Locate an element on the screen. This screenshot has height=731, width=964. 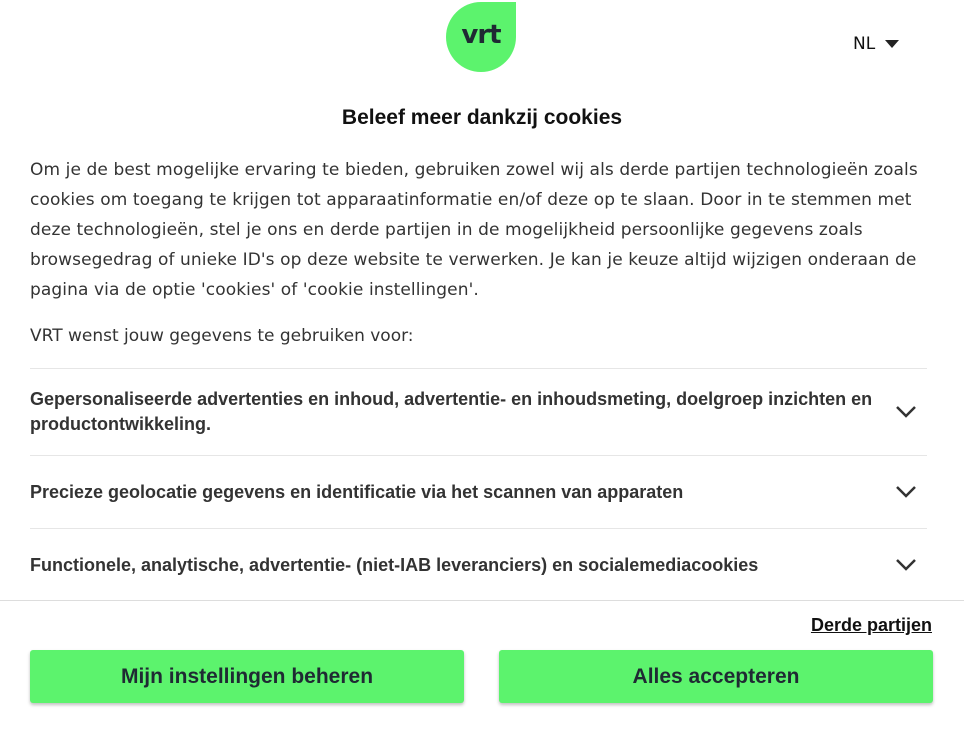
language-selector: NL is located at coordinates (876, 44).